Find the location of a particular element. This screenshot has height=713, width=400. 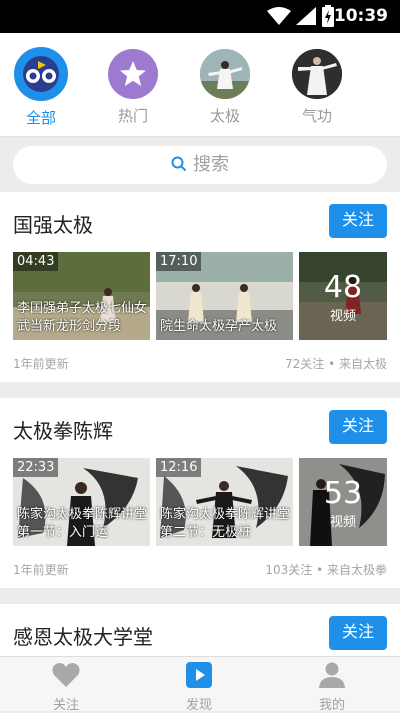

category-hot: 热门 is located at coordinates (133, 87).